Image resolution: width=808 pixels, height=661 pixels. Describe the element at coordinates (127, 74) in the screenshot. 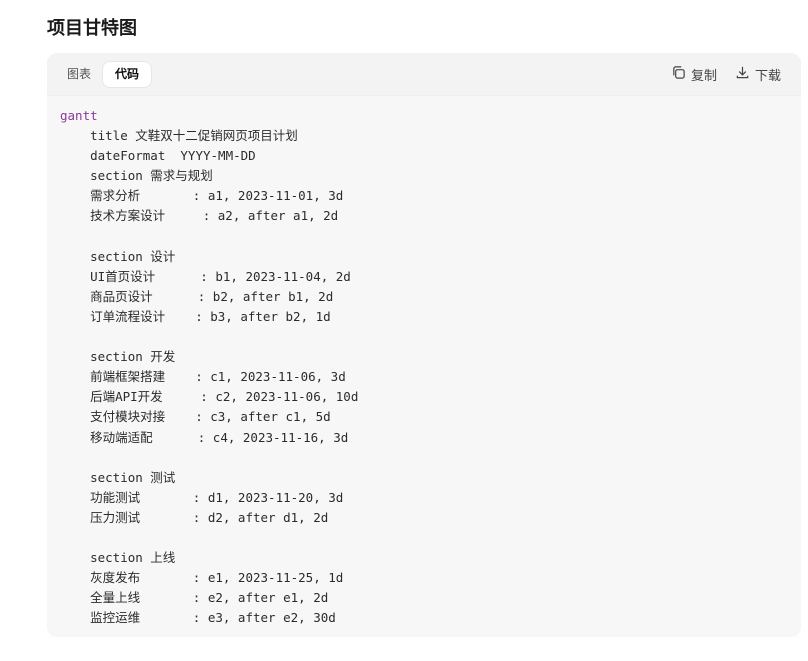

I see `tab-code: 代码` at that location.